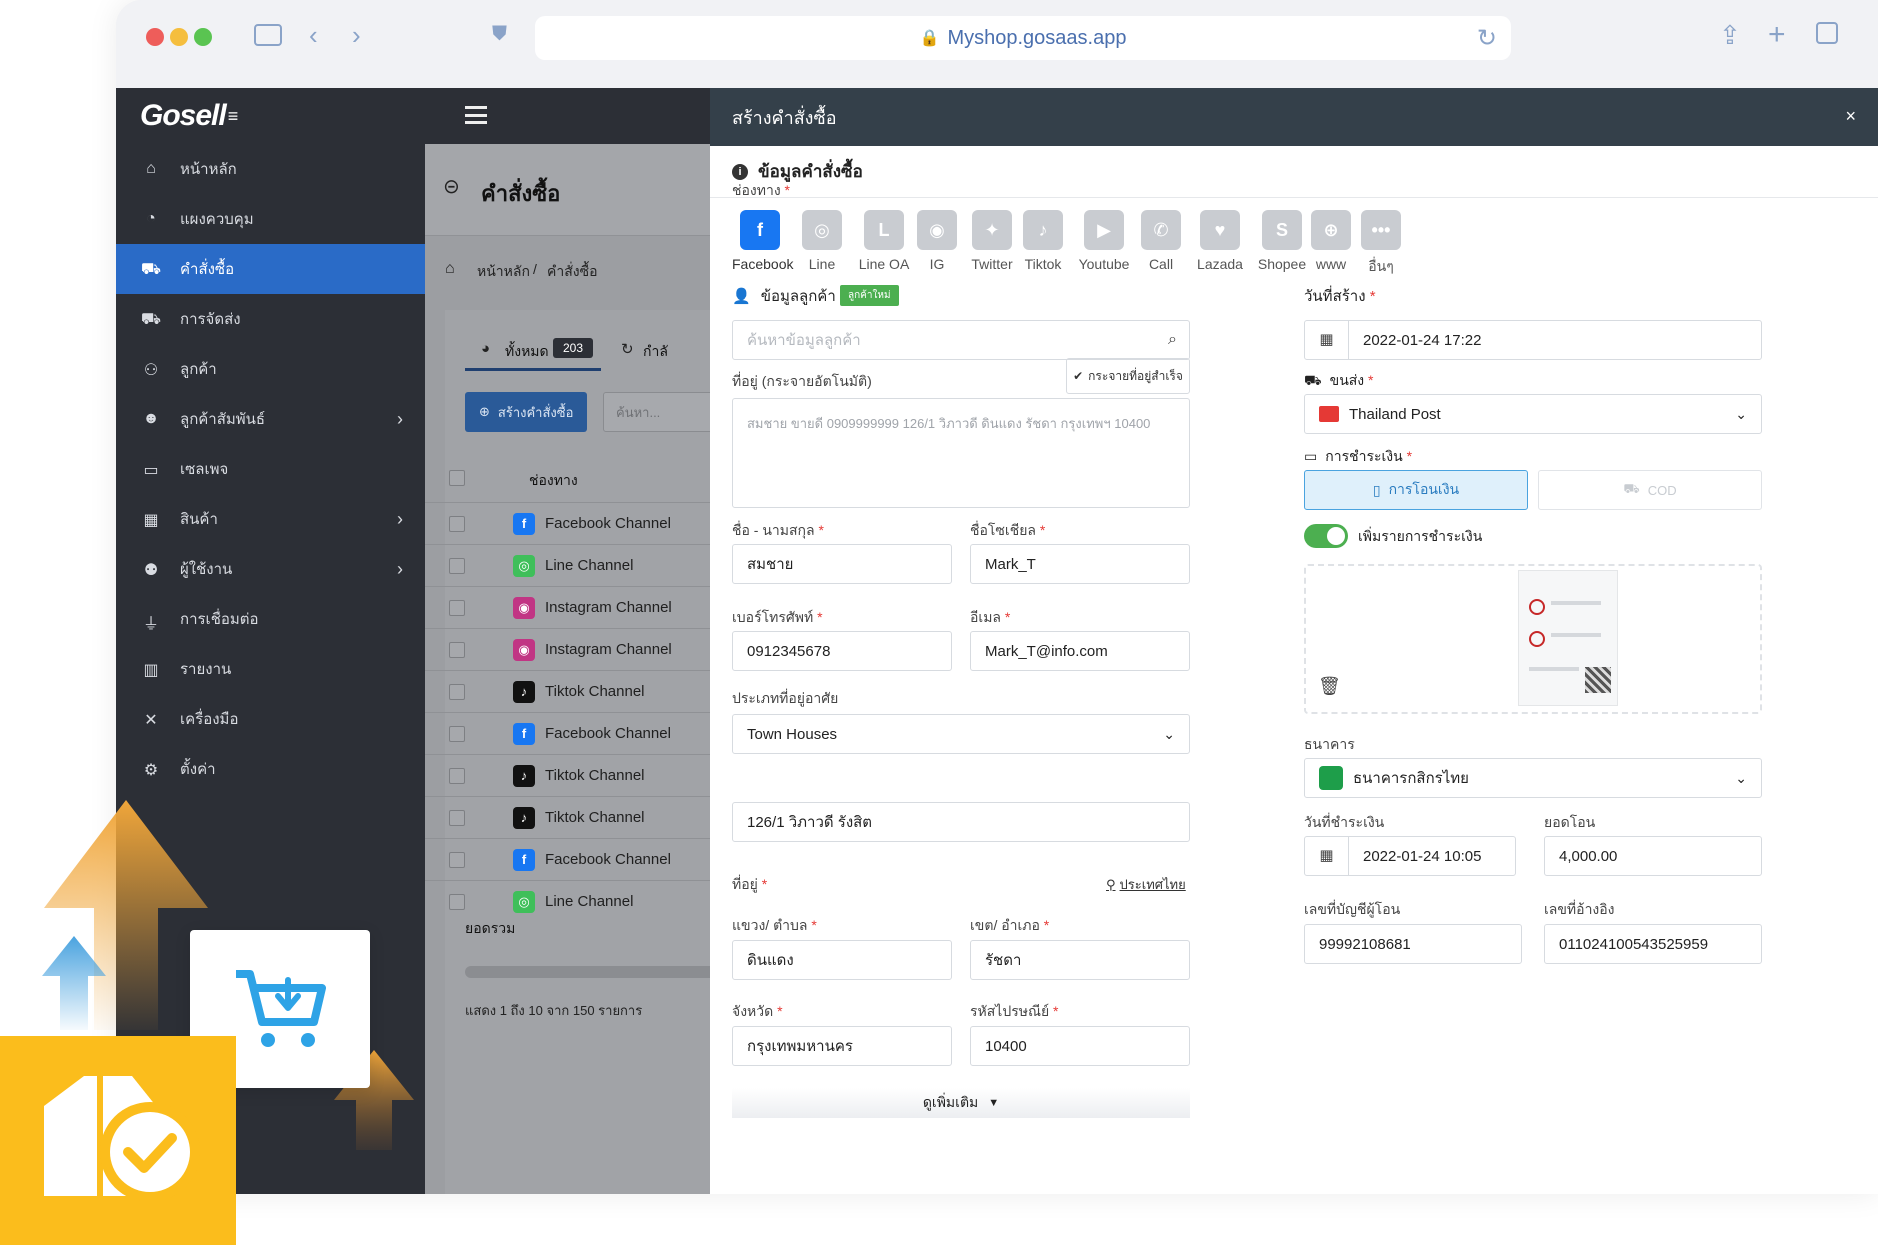  I want to click on created-date-label: วันที่สร้าง *, so click(1340, 296).